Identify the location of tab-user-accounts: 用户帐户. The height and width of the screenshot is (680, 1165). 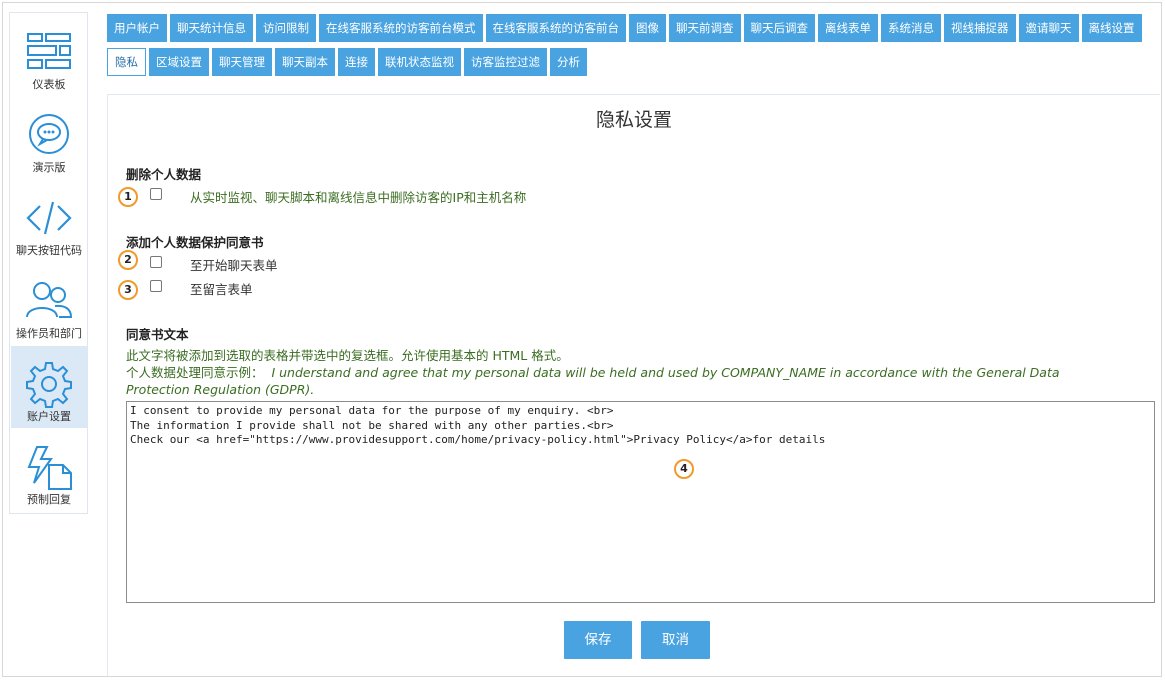
(137, 28).